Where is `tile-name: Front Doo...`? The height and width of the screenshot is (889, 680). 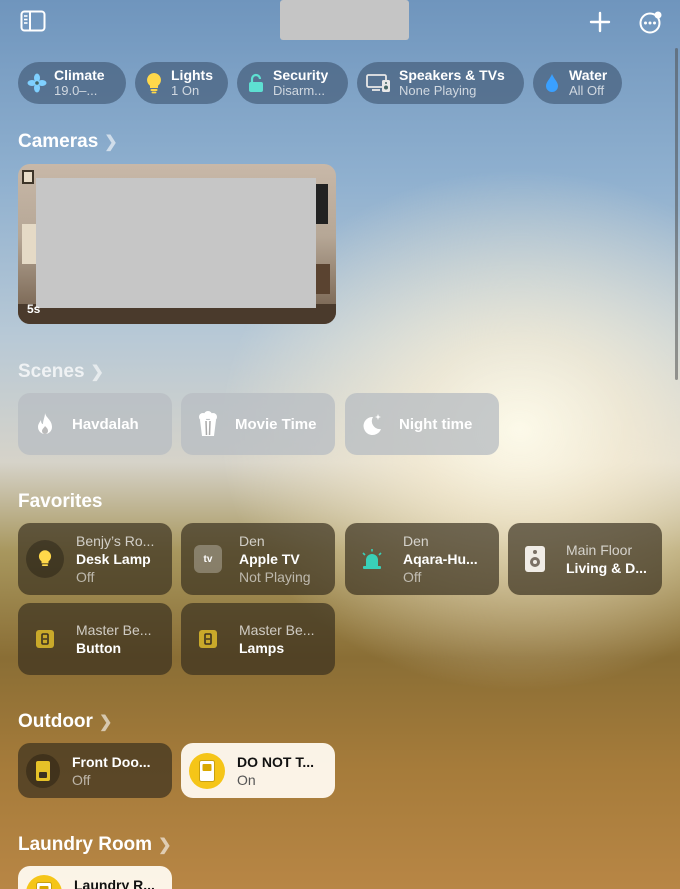 tile-name: Front Doo... is located at coordinates (111, 761).